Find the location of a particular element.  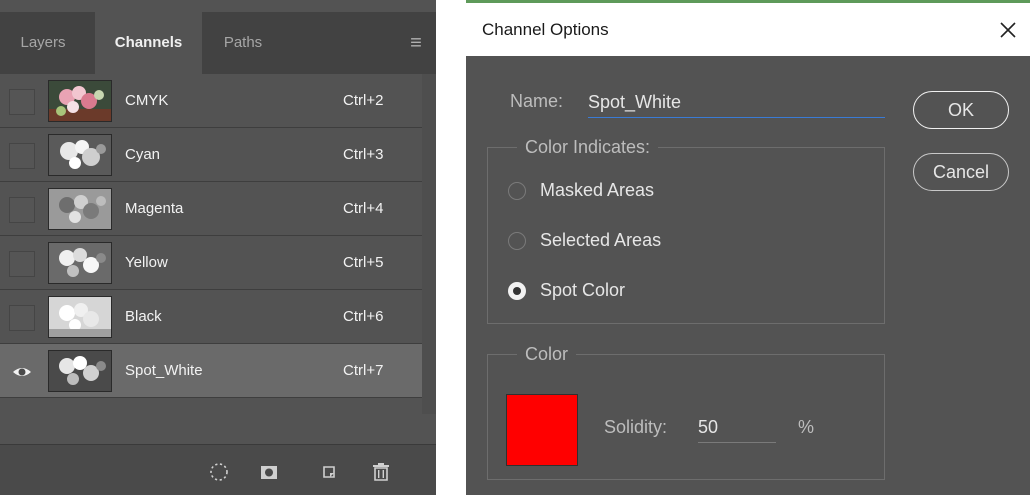

channel-row-cmyk: CMYK Ctrl+2 is located at coordinates (211, 101).